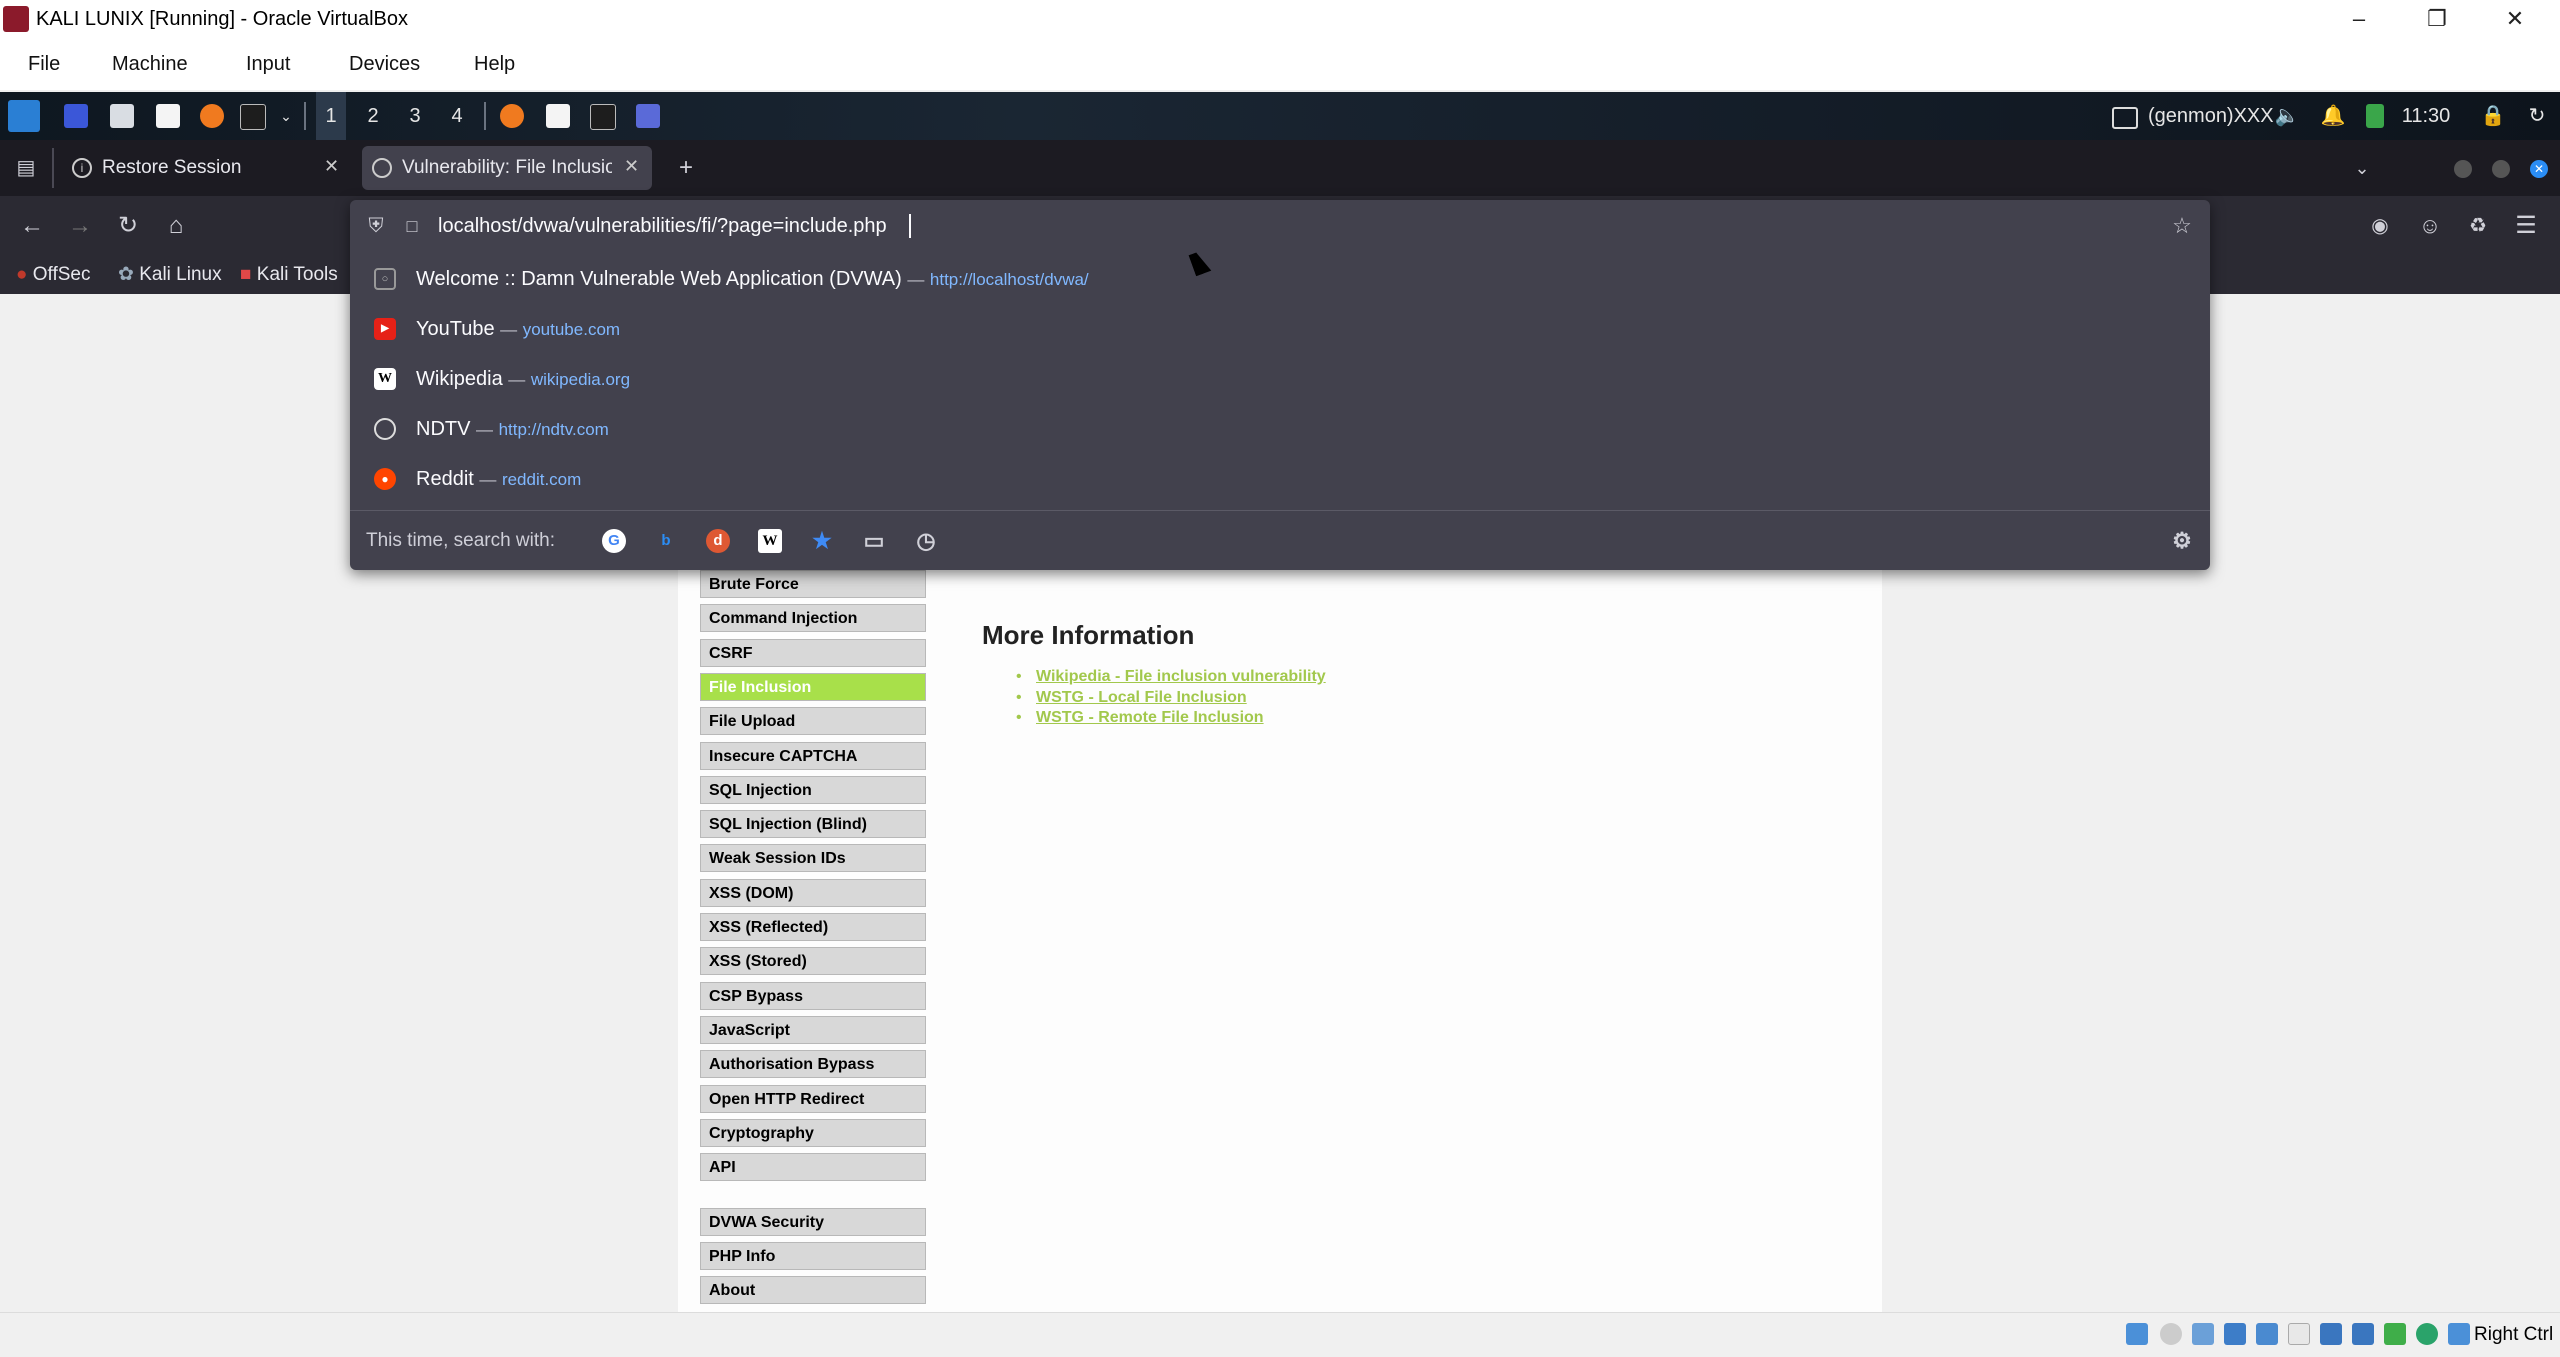 The height and width of the screenshot is (1357, 2560). I want to click on guest-minimize-icon, so click(2463, 169).